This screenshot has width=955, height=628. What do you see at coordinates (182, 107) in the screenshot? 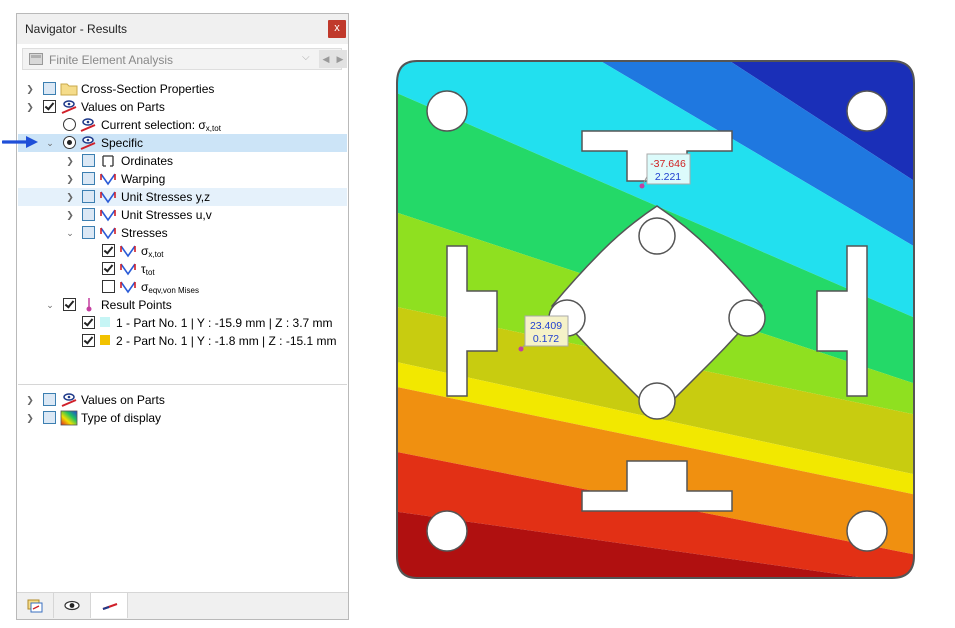
I see `tree-item-values-on-parts: ❯ Values on Parts` at bounding box center [182, 107].